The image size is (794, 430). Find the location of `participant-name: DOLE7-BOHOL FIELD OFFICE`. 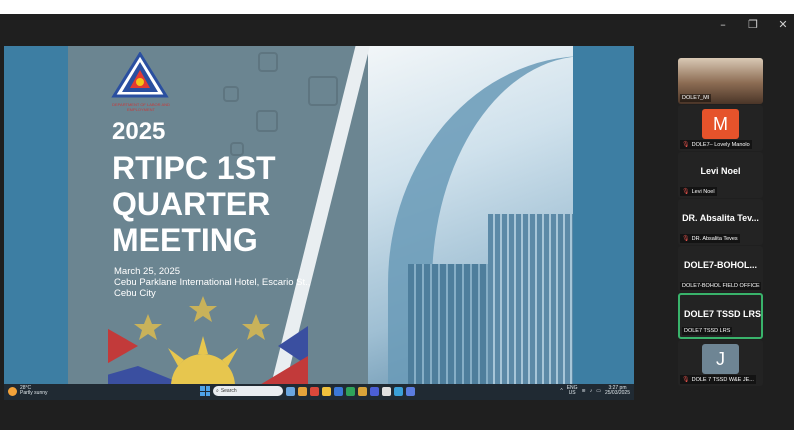

participant-name: DOLE7-BOHOL FIELD OFFICE is located at coordinates (721, 286).